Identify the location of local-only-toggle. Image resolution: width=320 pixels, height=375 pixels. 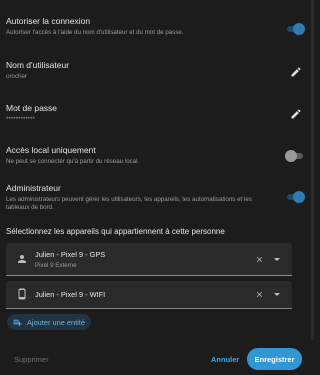
(294, 156).